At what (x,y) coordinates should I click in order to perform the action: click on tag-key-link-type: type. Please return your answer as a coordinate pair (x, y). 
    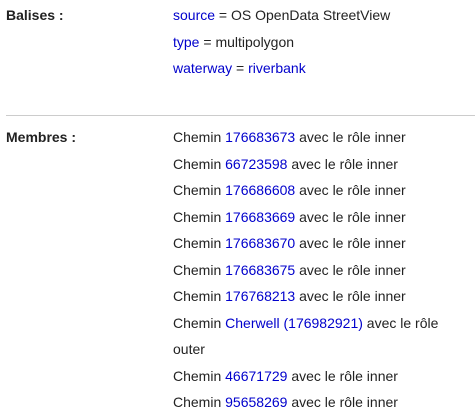
    Looking at the image, I should click on (186, 42).